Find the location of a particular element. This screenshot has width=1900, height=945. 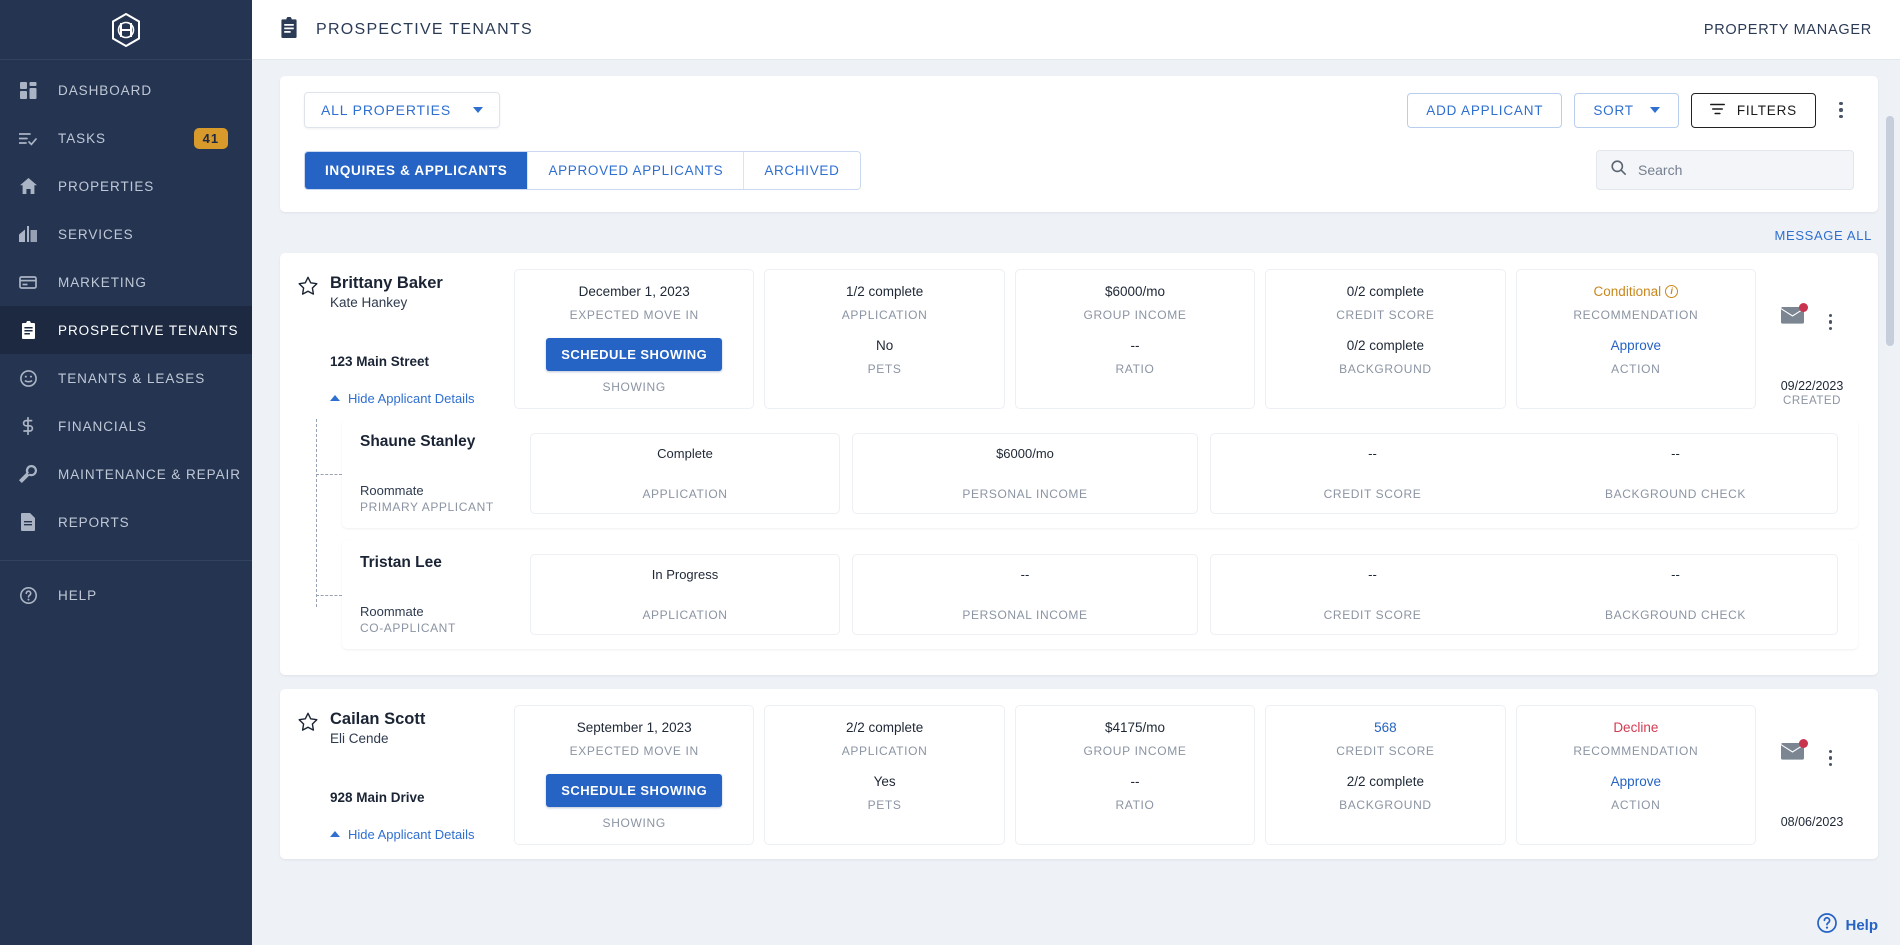

applicant-name: Cailan Scott is located at coordinates (417, 719).